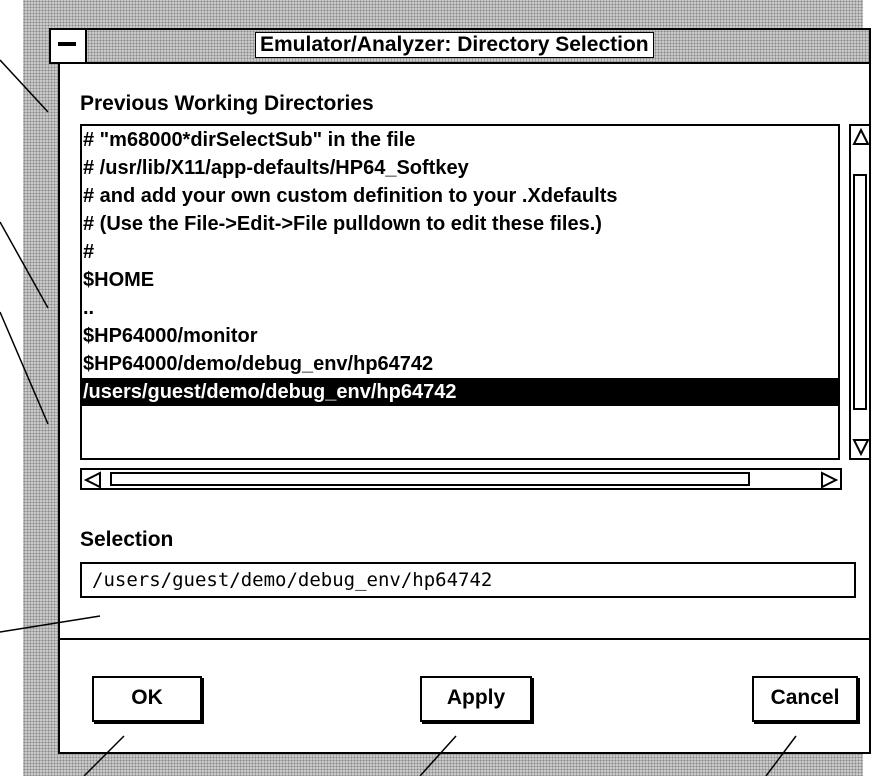 This screenshot has width=884, height=776. Describe the element at coordinates (50, 624) in the screenshot. I see `callout-line-selection` at that location.